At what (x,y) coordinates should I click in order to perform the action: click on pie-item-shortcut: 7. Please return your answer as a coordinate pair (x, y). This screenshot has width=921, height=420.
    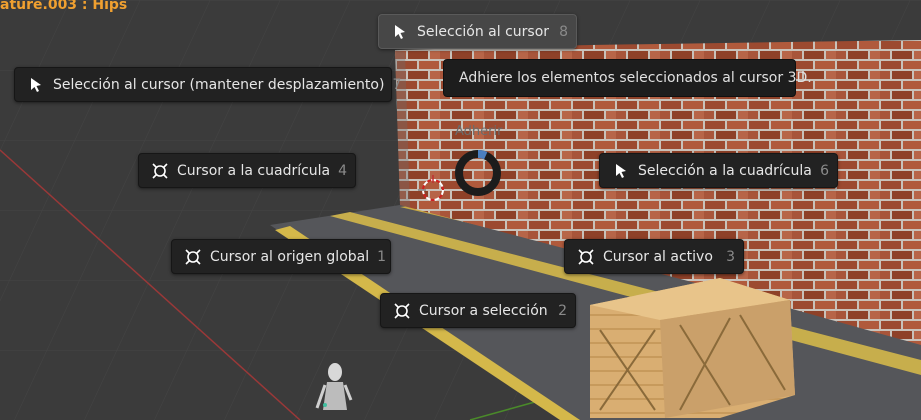
    Looking at the image, I should click on (397, 84).